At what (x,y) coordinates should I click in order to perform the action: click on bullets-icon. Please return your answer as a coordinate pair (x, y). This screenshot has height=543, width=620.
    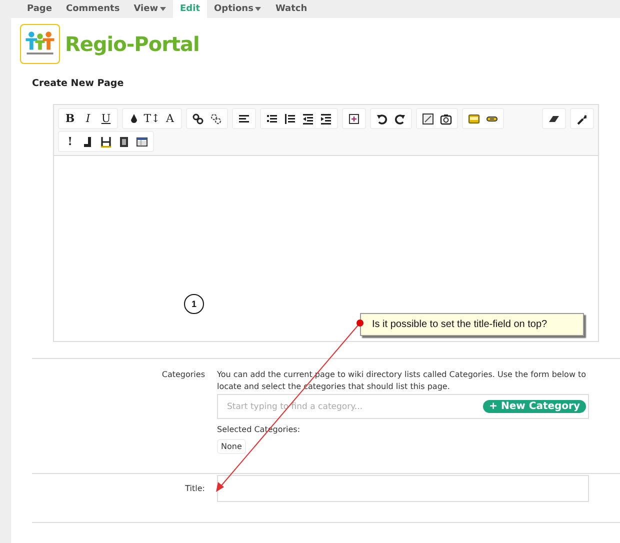
    Looking at the image, I should click on (272, 118).